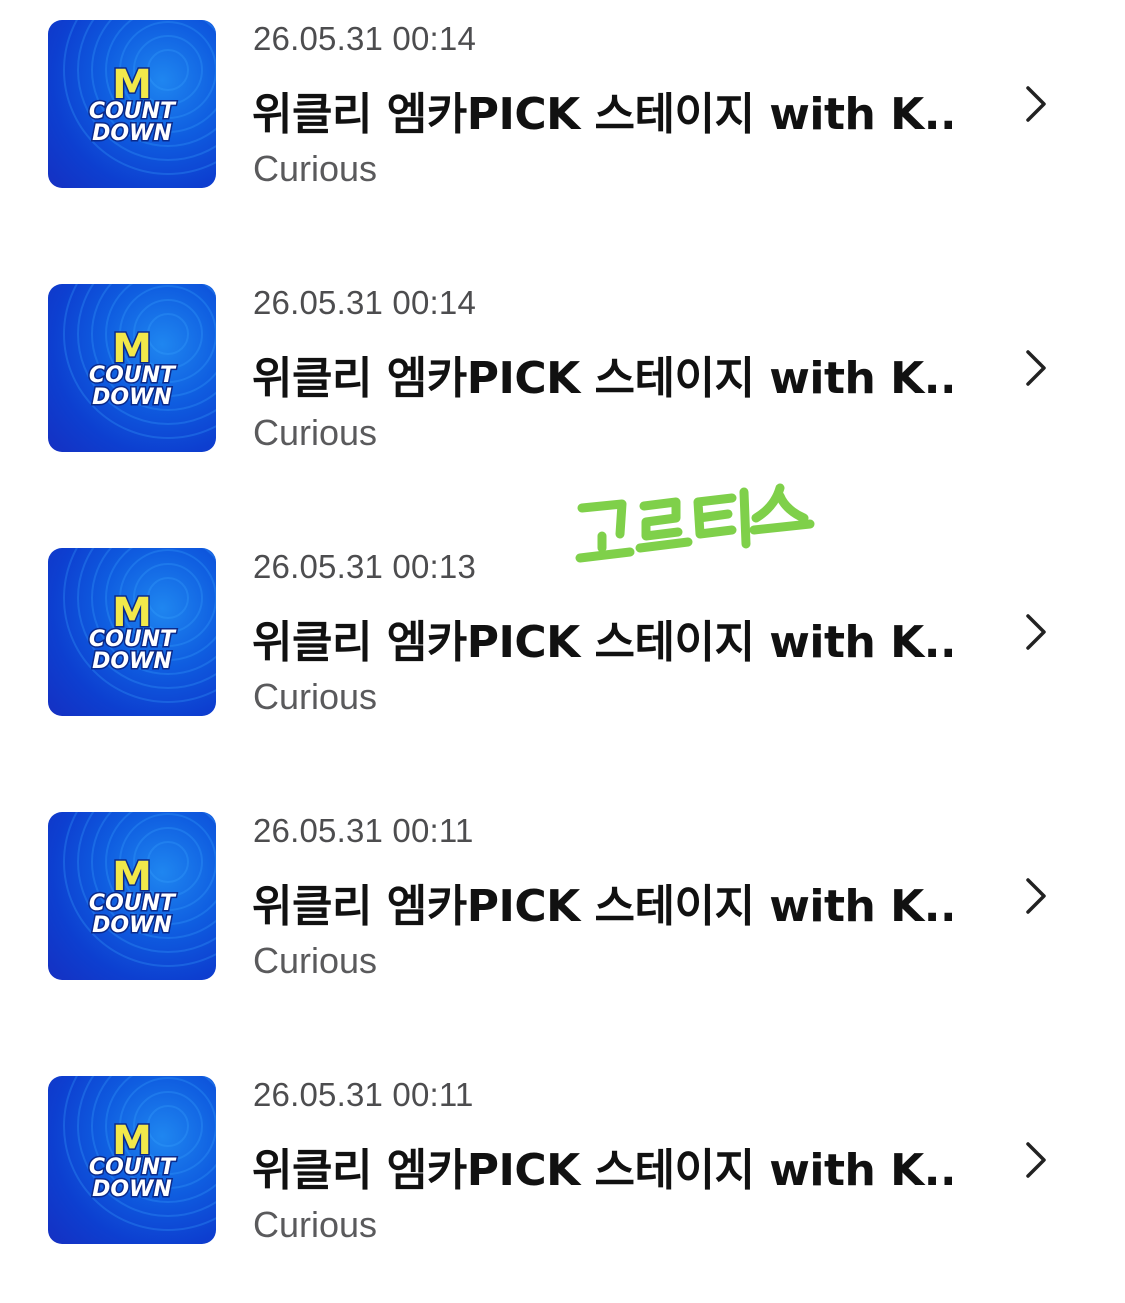  Describe the element at coordinates (365, 566) in the screenshot. I see `timestamp: 26.05.31 00:13` at that location.